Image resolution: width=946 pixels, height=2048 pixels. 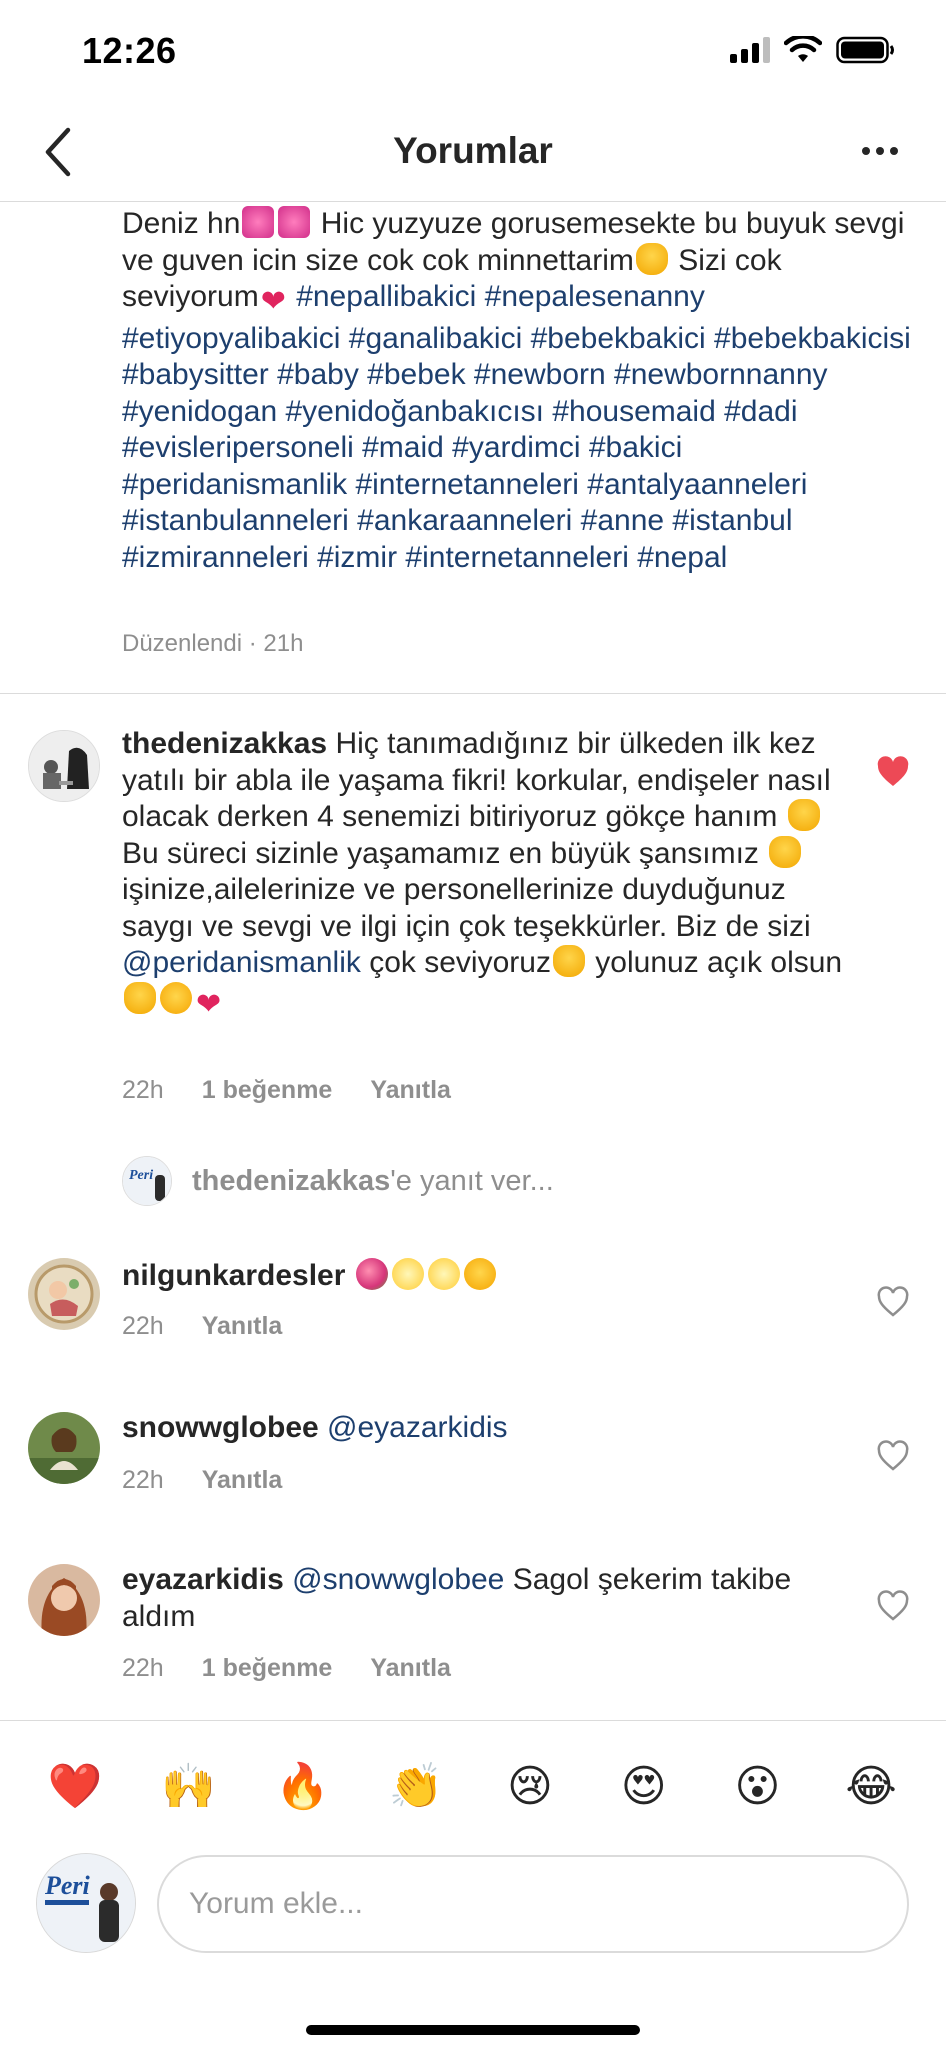 I want to click on comment-input, so click(x=533, y=1904).